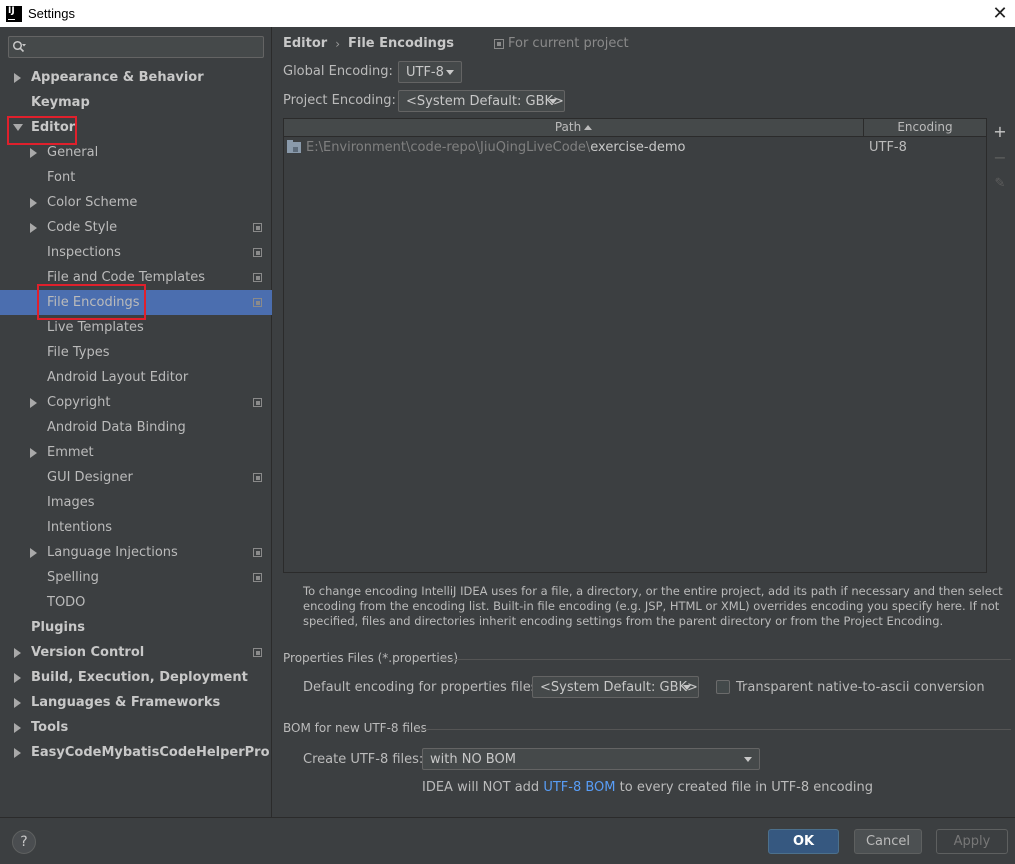 The height and width of the screenshot is (864, 1015). What do you see at coordinates (61, 177) in the screenshot?
I see `tree-item-label: Font` at bounding box center [61, 177].